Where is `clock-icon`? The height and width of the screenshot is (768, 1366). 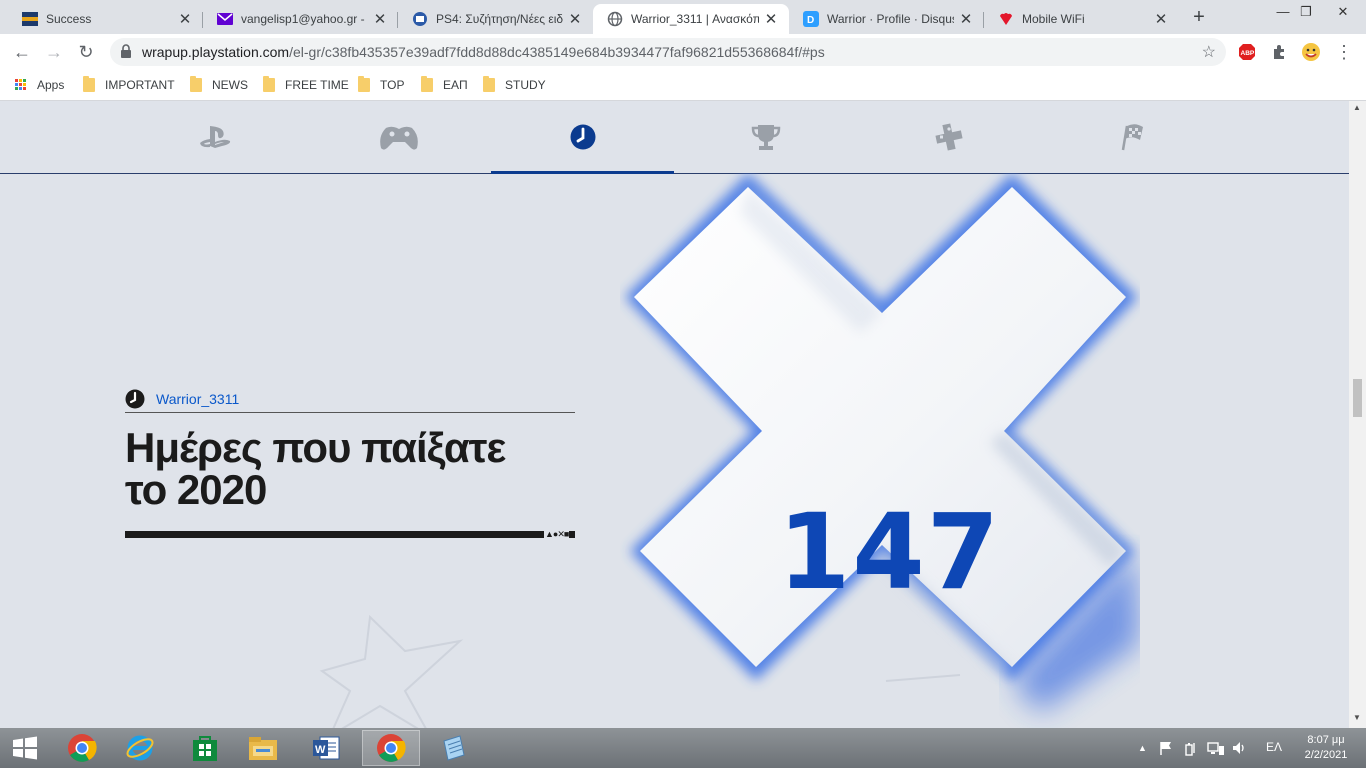 clock-icon is located at coordinates (135, 399).